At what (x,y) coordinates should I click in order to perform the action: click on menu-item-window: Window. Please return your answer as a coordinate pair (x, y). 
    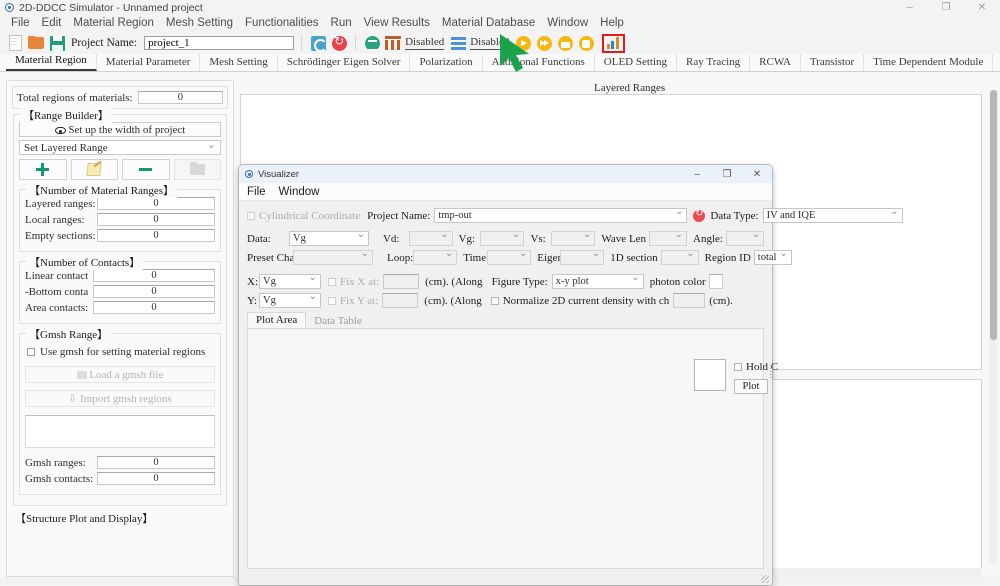
    Looking at the image, I should click on (567, 23).